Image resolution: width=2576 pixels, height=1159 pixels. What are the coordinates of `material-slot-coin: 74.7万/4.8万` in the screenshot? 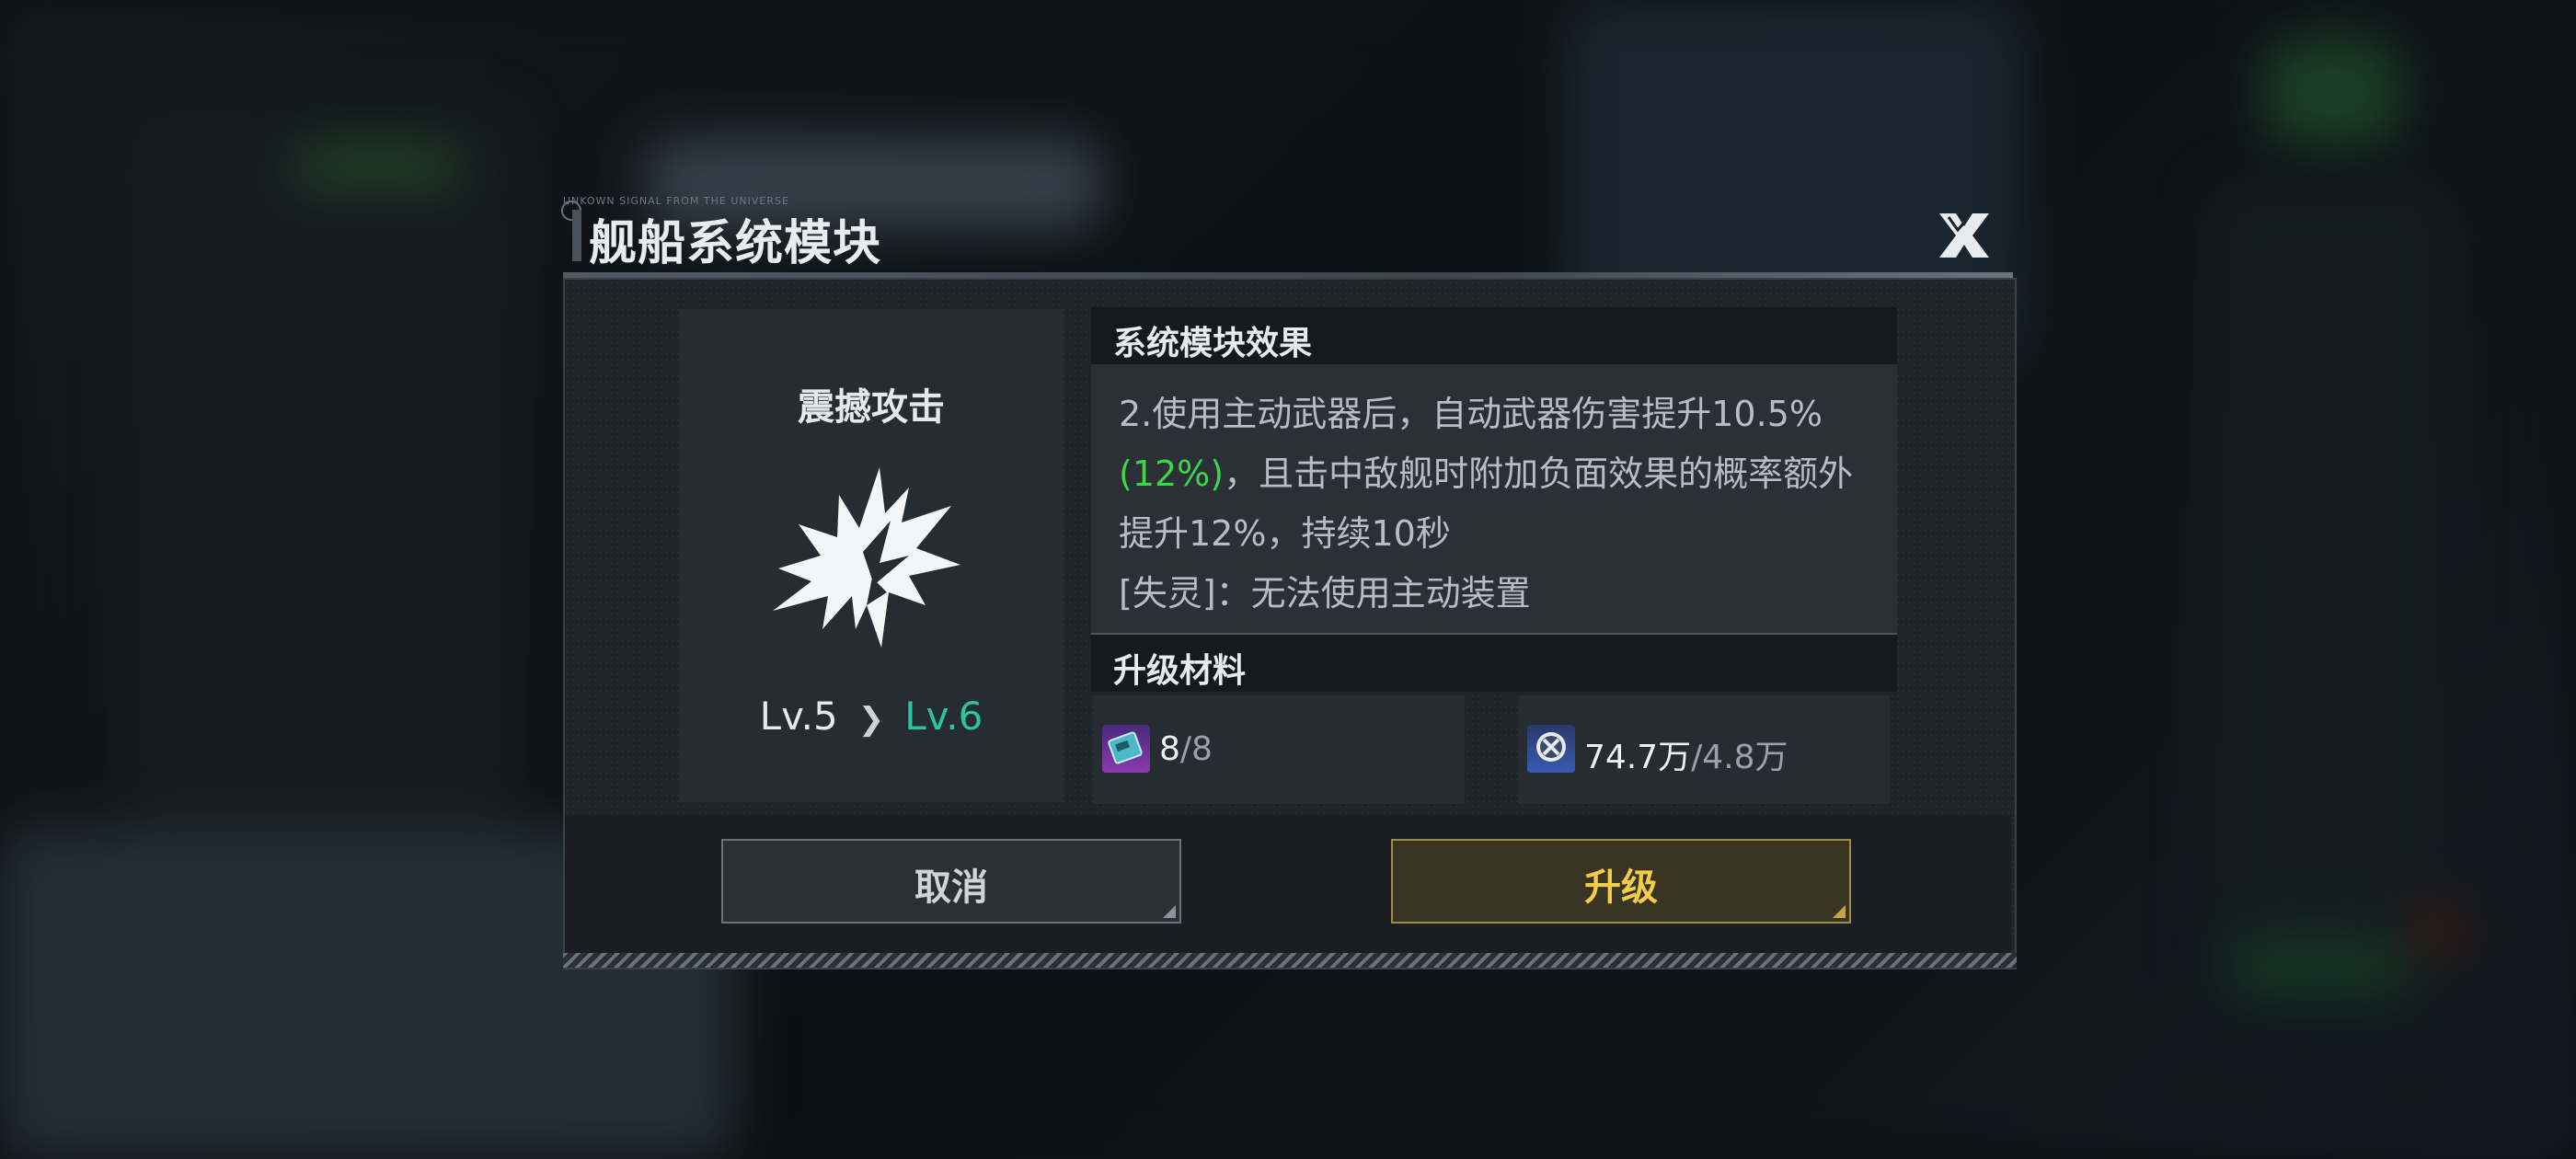 It's located at (1704, 749).